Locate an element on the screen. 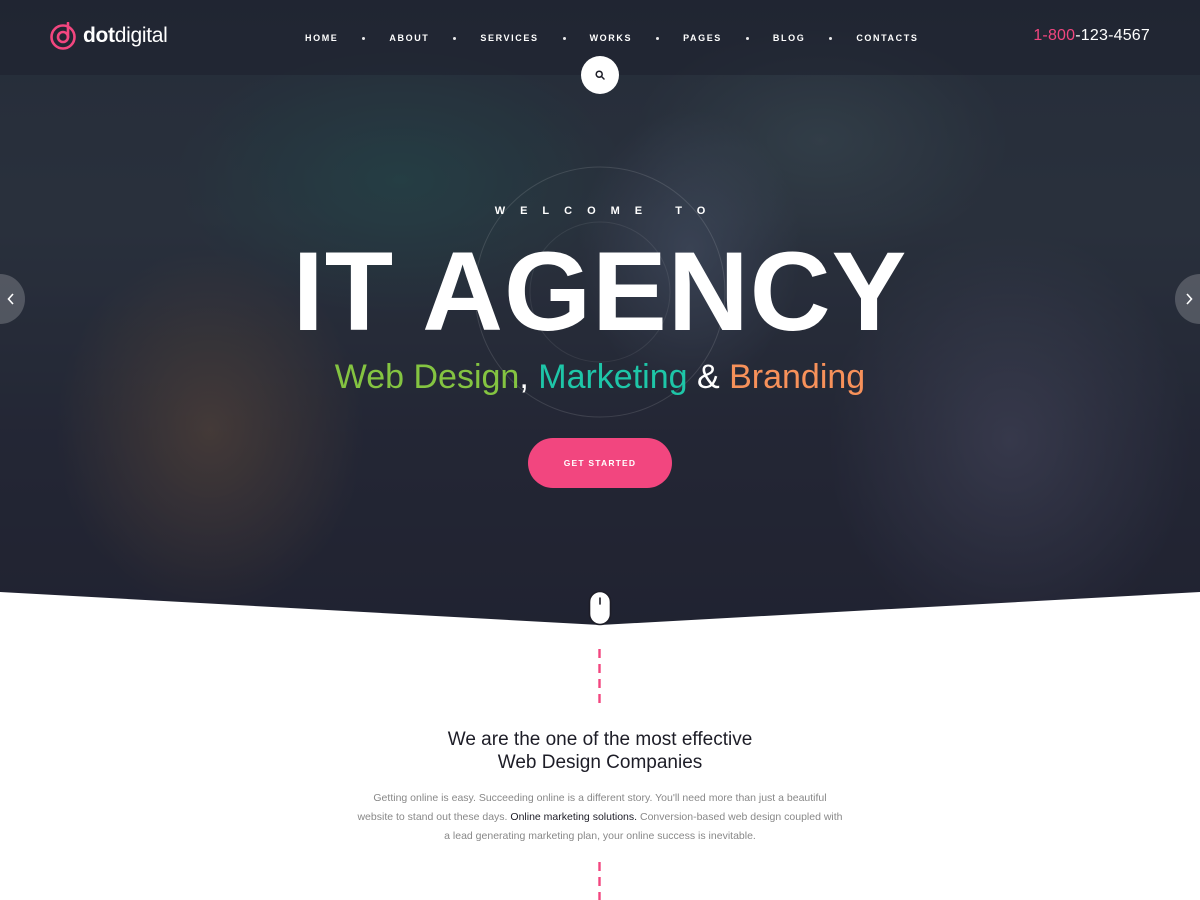  get-started-button: GET STARTED is located at coordinates (600, 463).